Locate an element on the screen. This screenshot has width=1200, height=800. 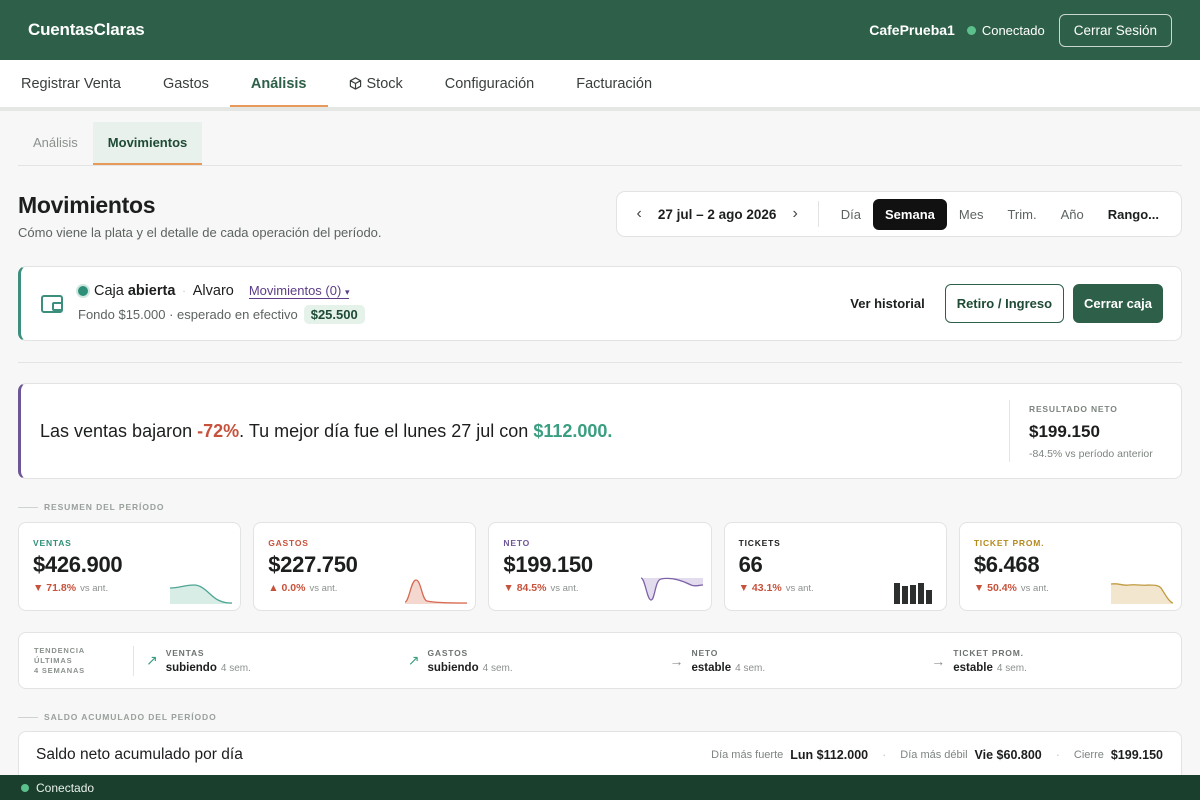
tab-facturacion: Facturación is located at coordinates (614, 83).